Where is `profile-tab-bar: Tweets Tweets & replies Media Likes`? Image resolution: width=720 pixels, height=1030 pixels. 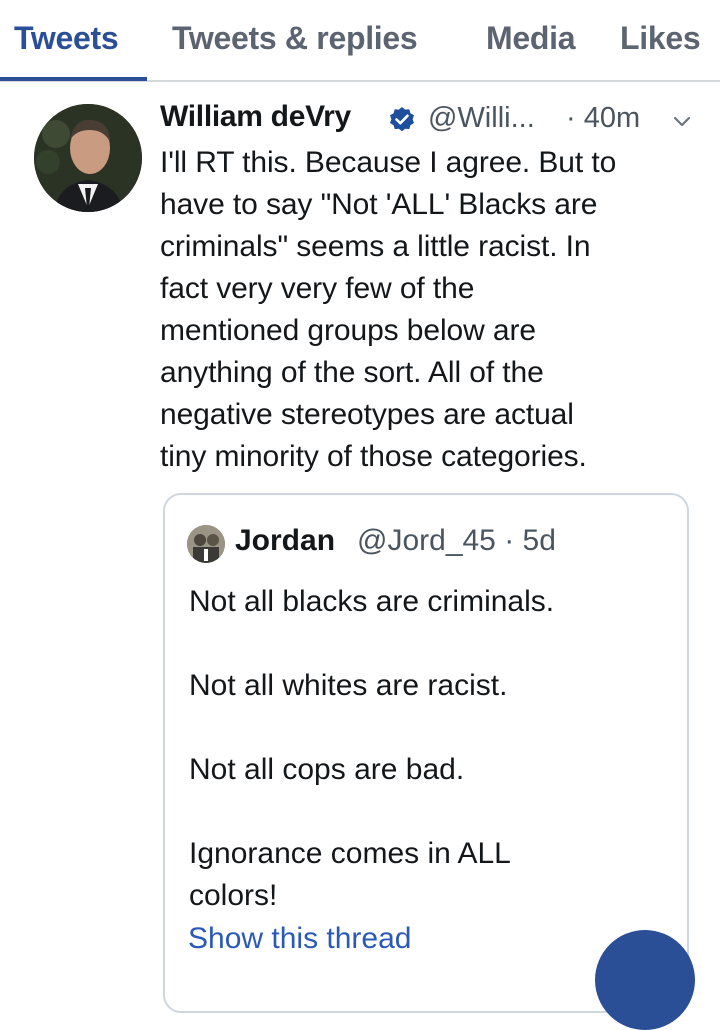 profile-tab-bar: Tweets Tweets & replies Media Likes is located at coordinates (360, 41).